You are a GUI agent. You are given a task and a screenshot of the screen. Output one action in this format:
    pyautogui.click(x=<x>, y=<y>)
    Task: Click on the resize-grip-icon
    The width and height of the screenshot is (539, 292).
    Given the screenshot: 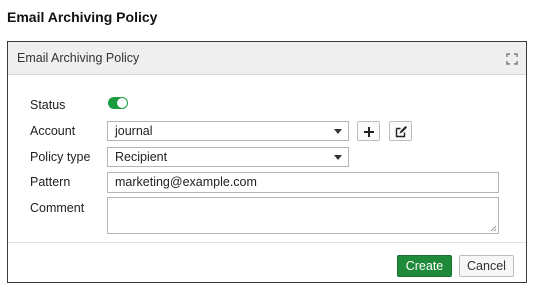 What is the action you would take?
    pyautogui.click(x=493, y=228)
    